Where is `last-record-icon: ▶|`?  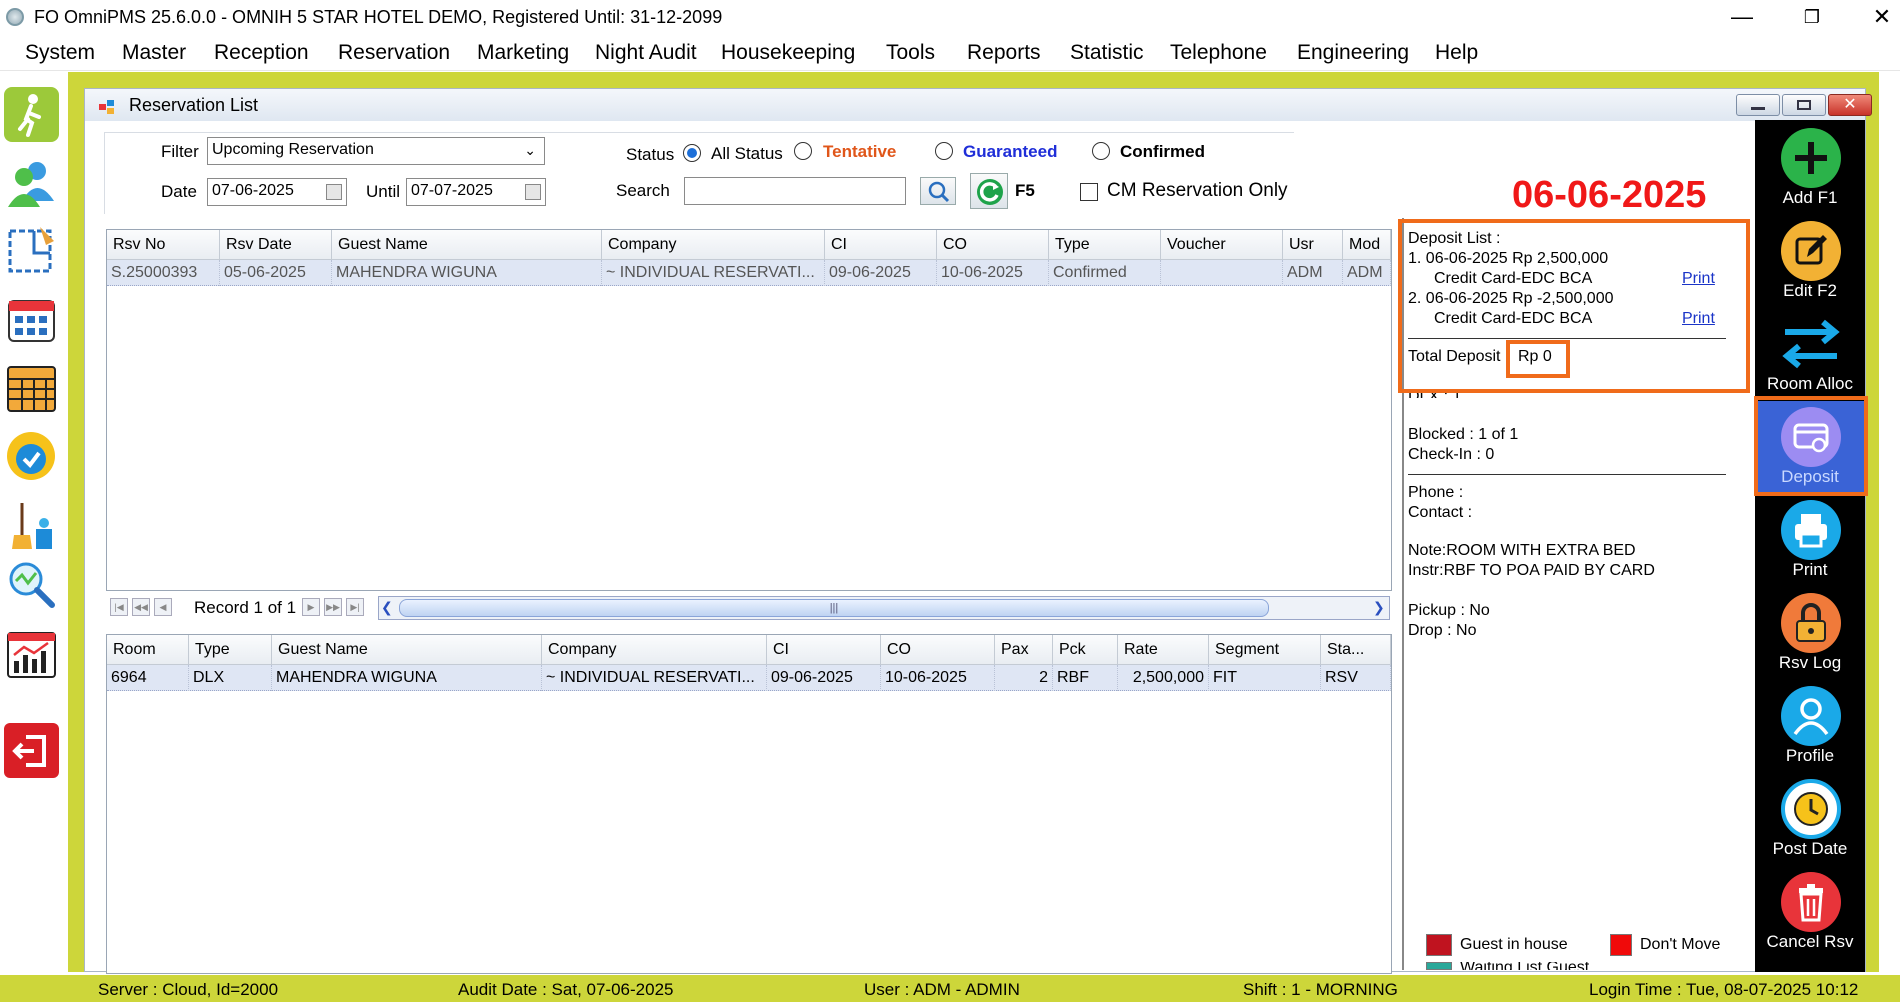
last-record-icon: ▶| is located at coordinates (355, 607).